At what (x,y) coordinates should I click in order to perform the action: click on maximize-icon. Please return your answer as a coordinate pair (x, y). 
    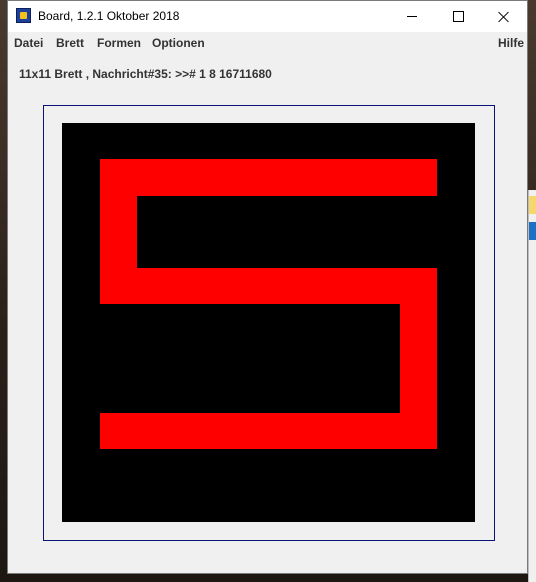
    Looking at the image, I should click on (458, 16).